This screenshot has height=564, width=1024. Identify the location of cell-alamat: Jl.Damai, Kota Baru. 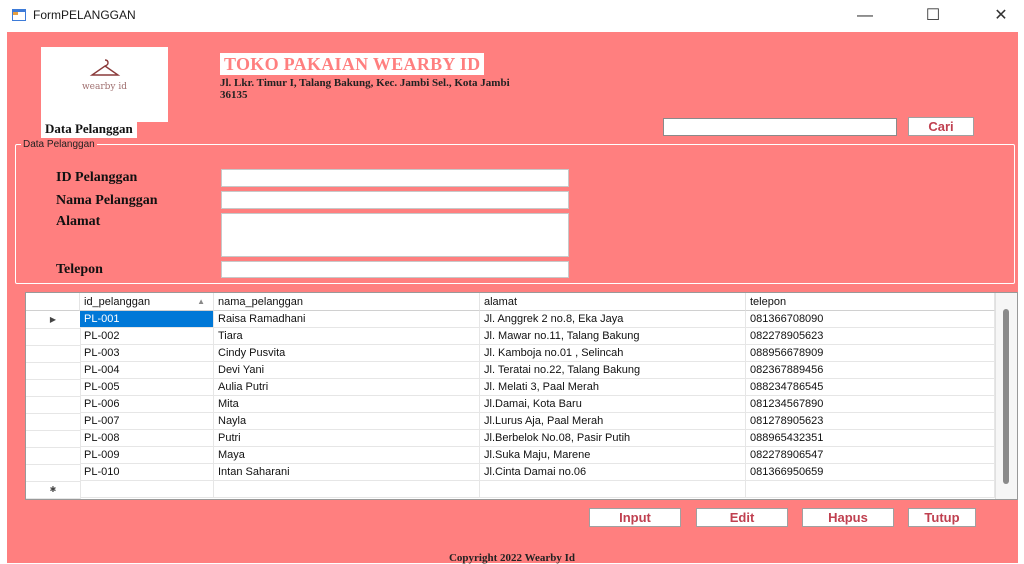
(613, 404).